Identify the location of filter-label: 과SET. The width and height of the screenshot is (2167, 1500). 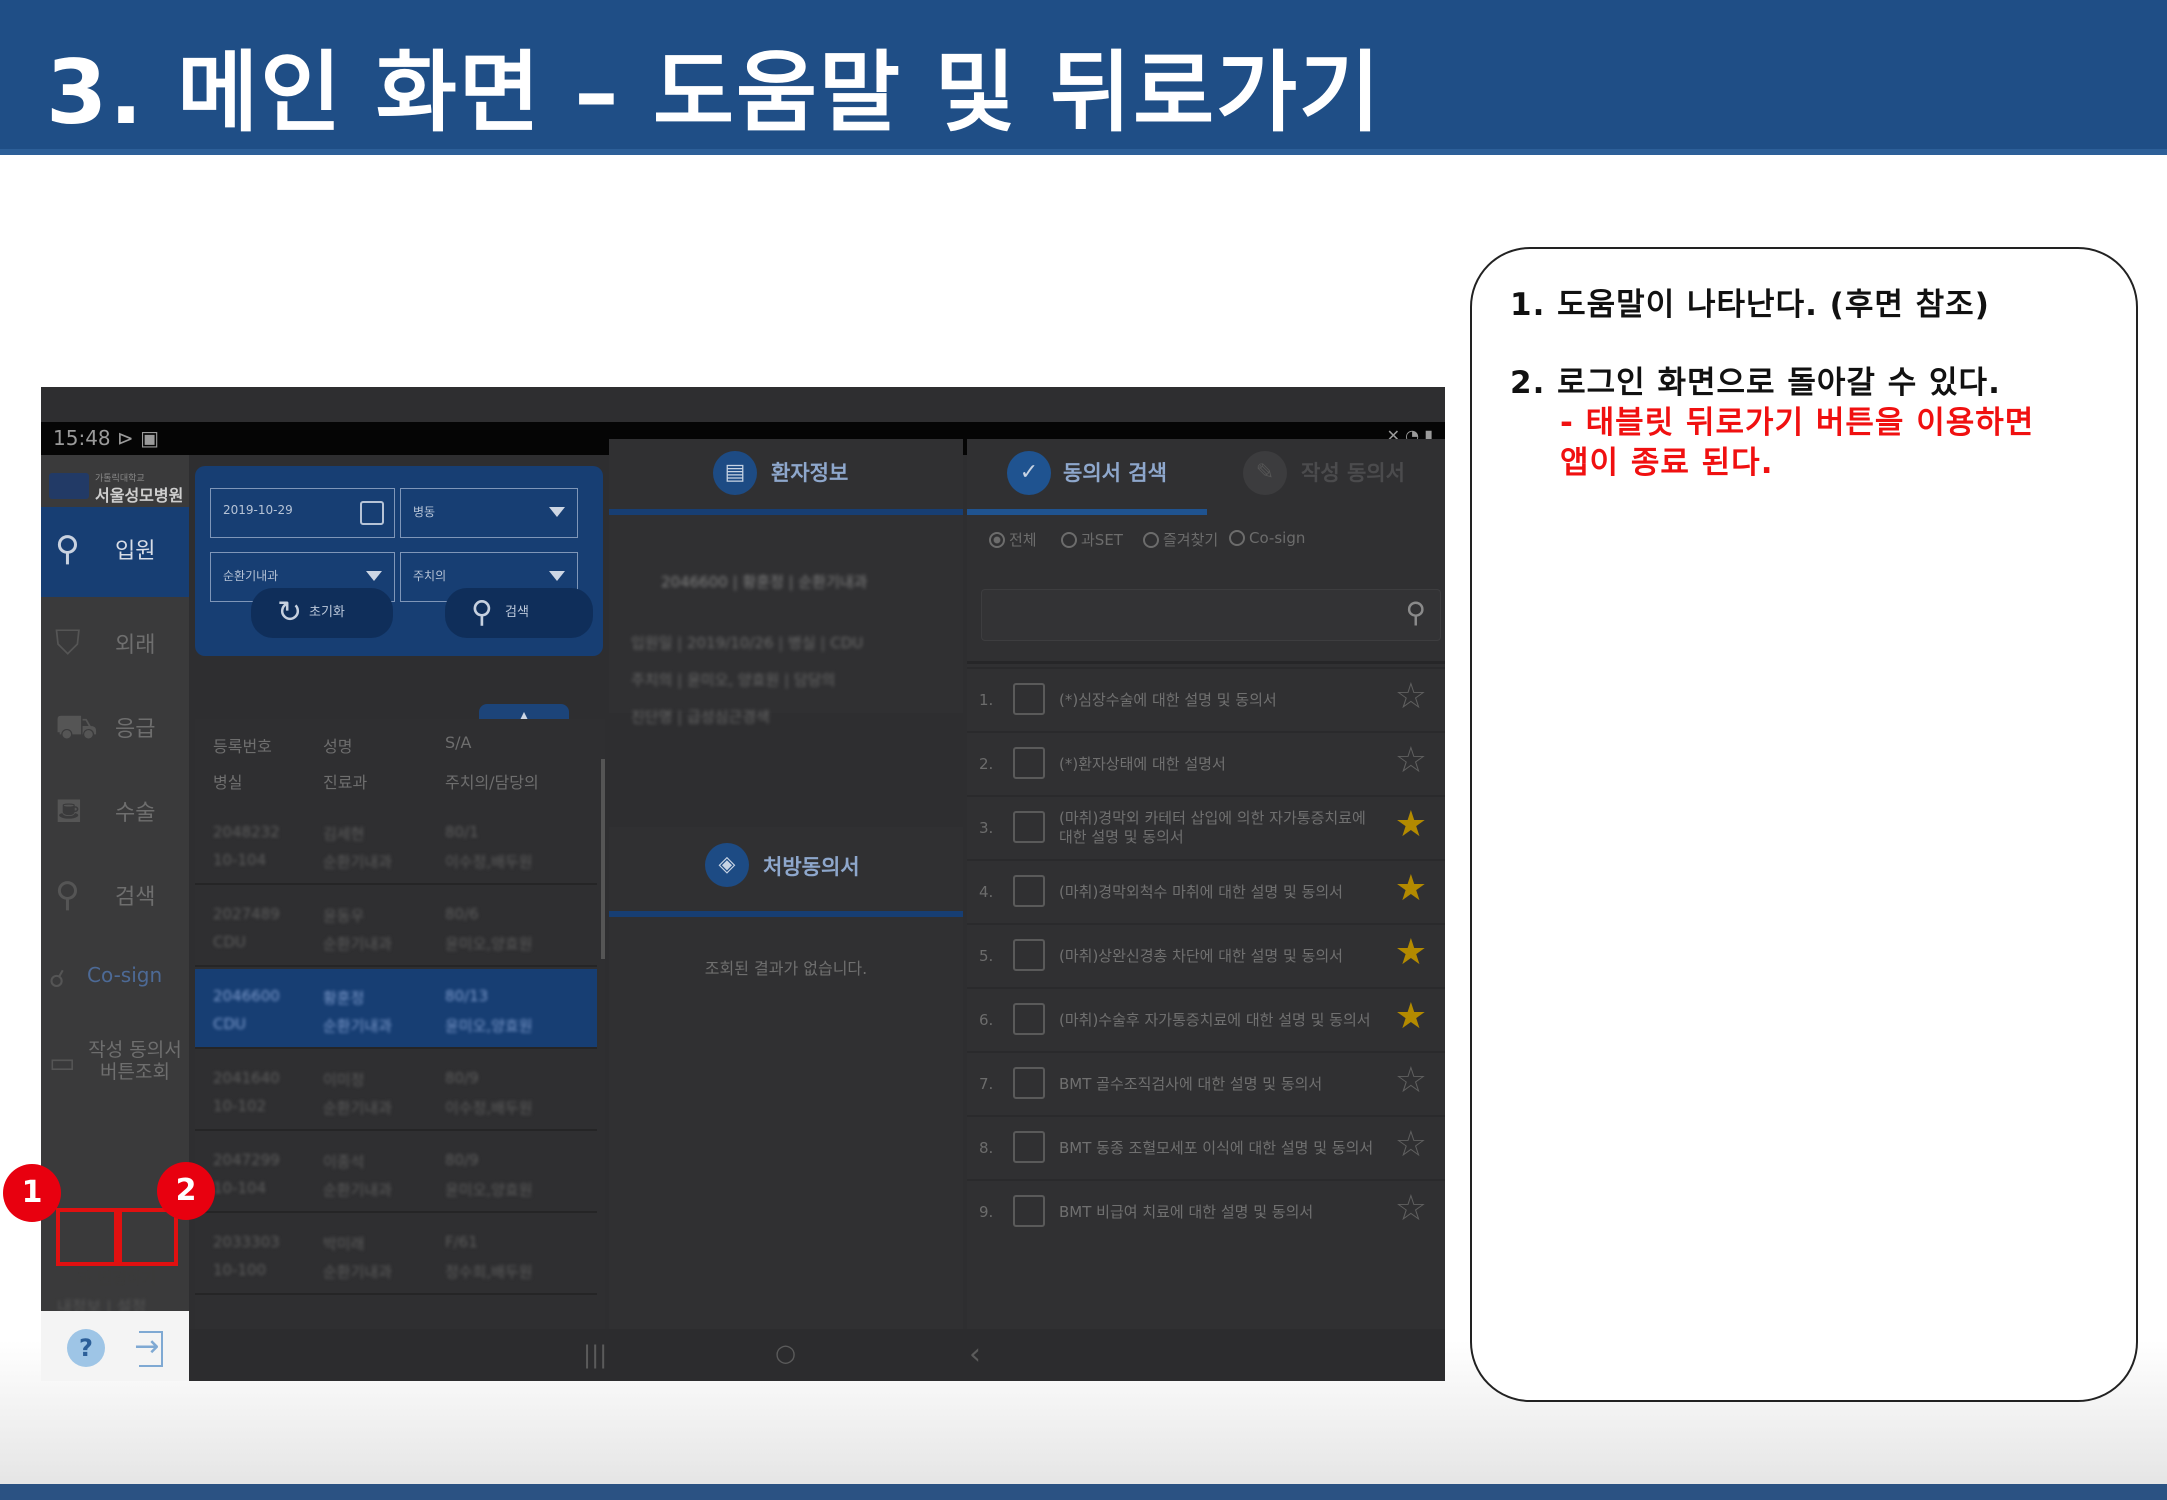
(1102, 540).